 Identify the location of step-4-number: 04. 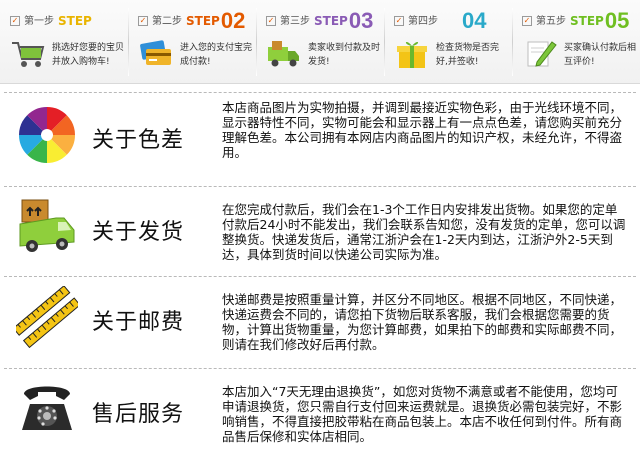
(474, 20).